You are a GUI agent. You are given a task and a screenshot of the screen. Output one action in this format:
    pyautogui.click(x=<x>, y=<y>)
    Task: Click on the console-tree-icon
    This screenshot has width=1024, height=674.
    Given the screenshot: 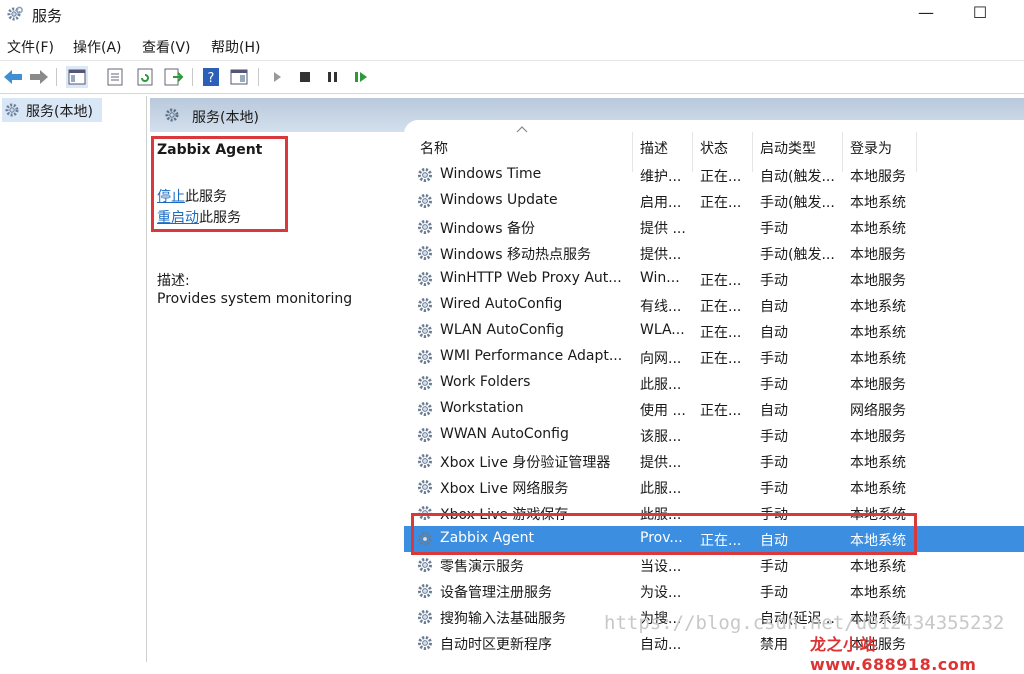 What is the action you would take?
    pyautogui.click(x=77, y=77)
    